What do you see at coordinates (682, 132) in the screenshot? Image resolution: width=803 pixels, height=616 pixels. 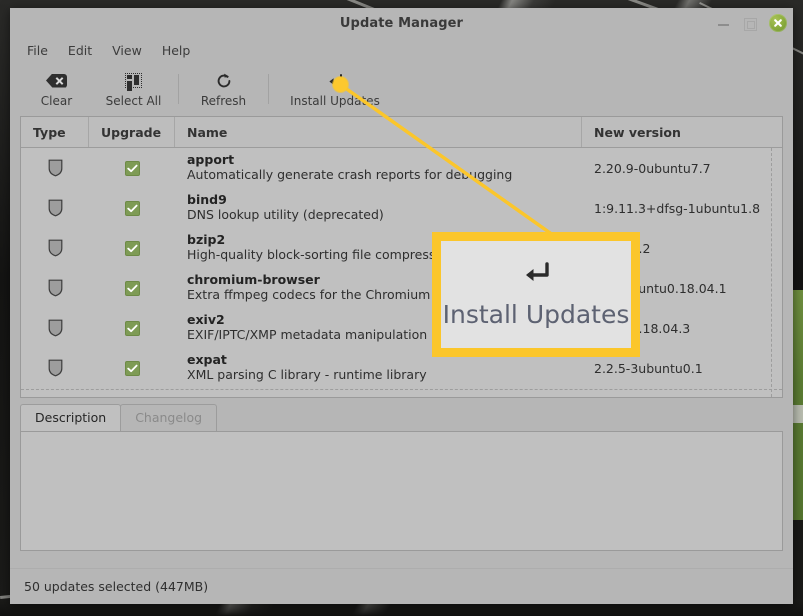 I see `column-header-new-version: New version` at bounding box center [682, 132].